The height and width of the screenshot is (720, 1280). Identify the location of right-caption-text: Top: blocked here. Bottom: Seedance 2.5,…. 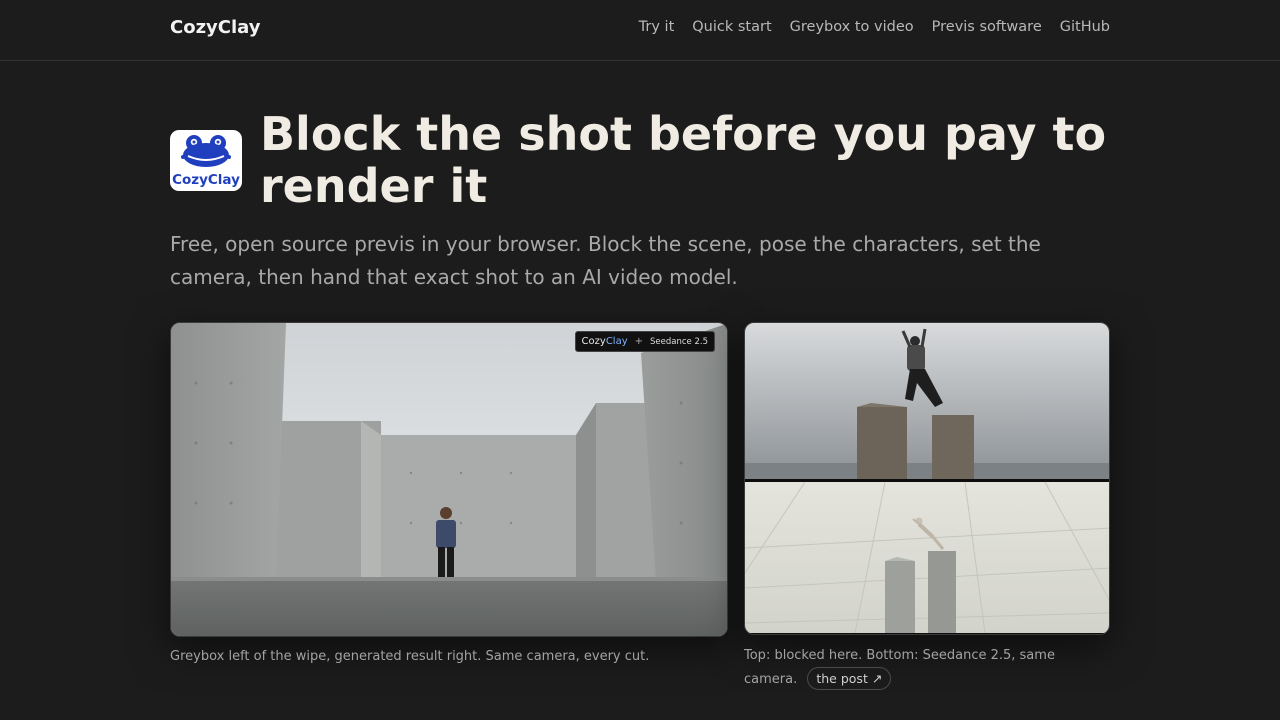
(899, 667).